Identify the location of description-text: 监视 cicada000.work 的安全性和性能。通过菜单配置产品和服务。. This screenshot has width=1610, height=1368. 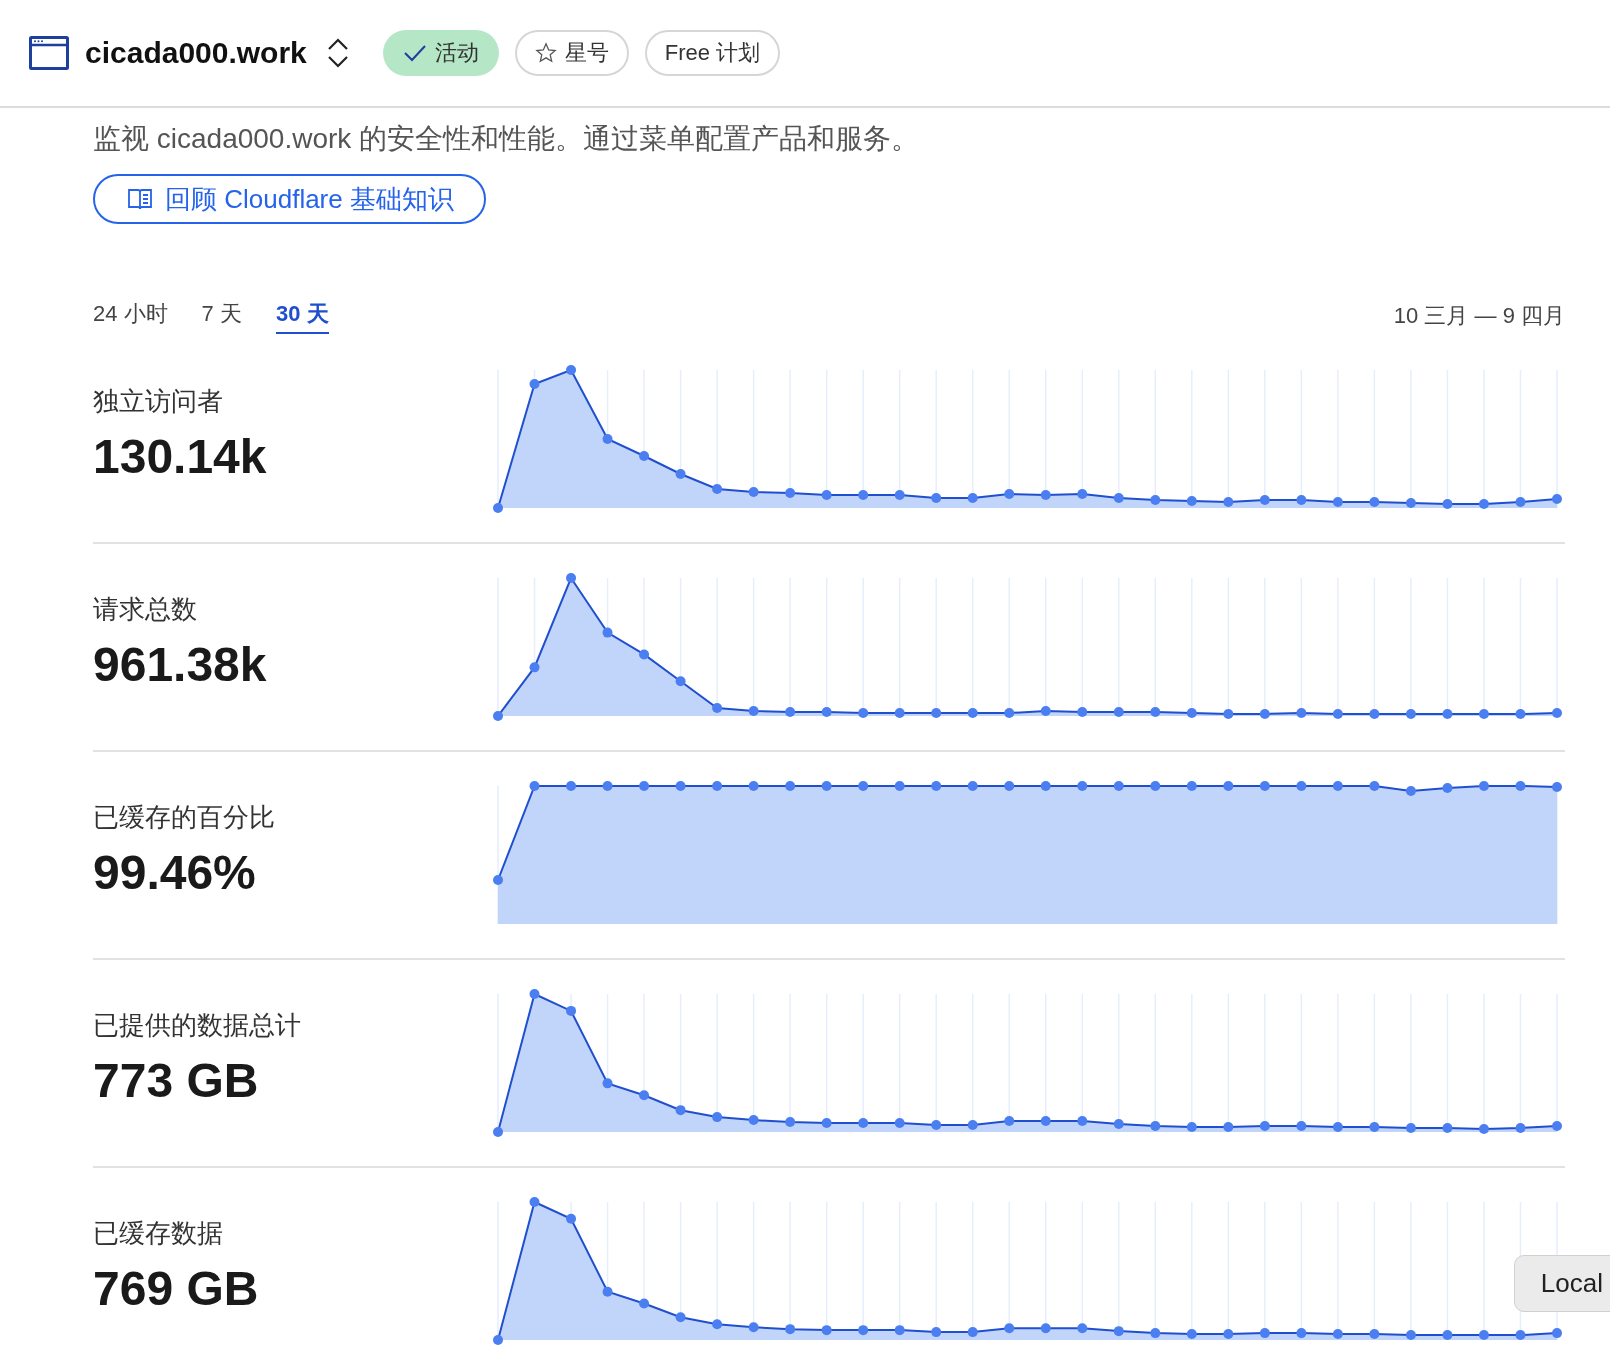
(507, 139).